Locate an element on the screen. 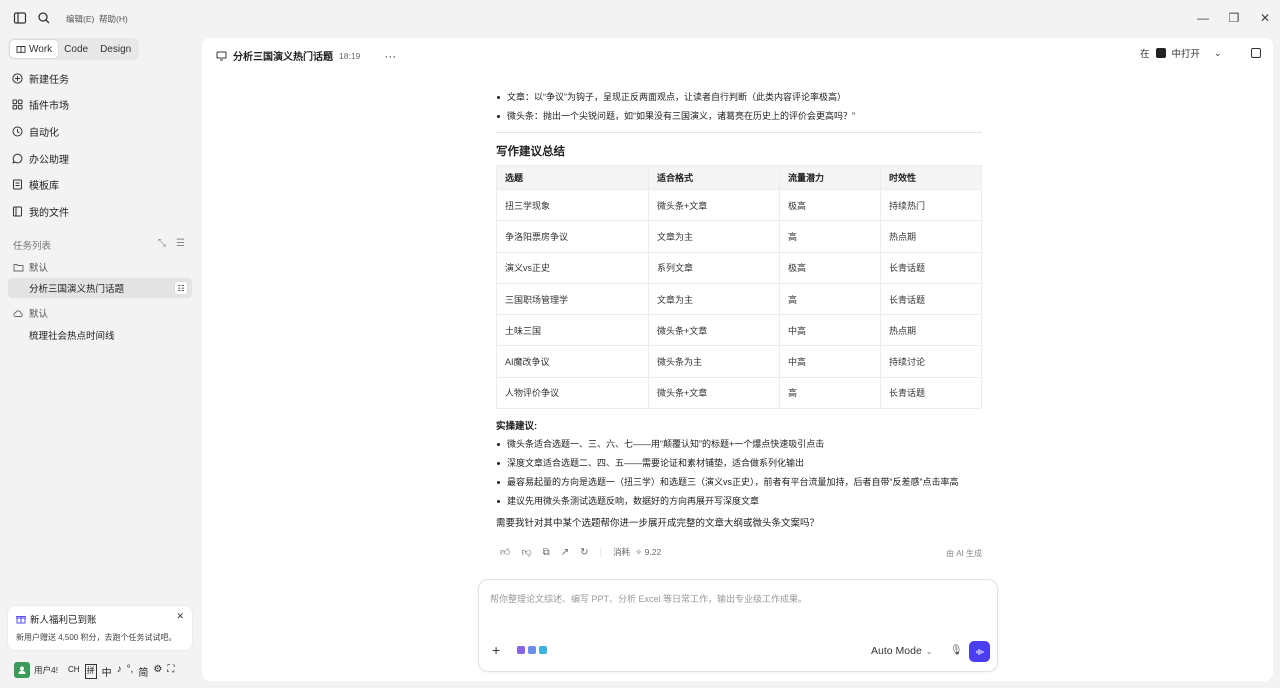 The width and height of the screenshot is (1280, 688). microphone-icon: 🎙︎ is located at coordinates (956, 650).